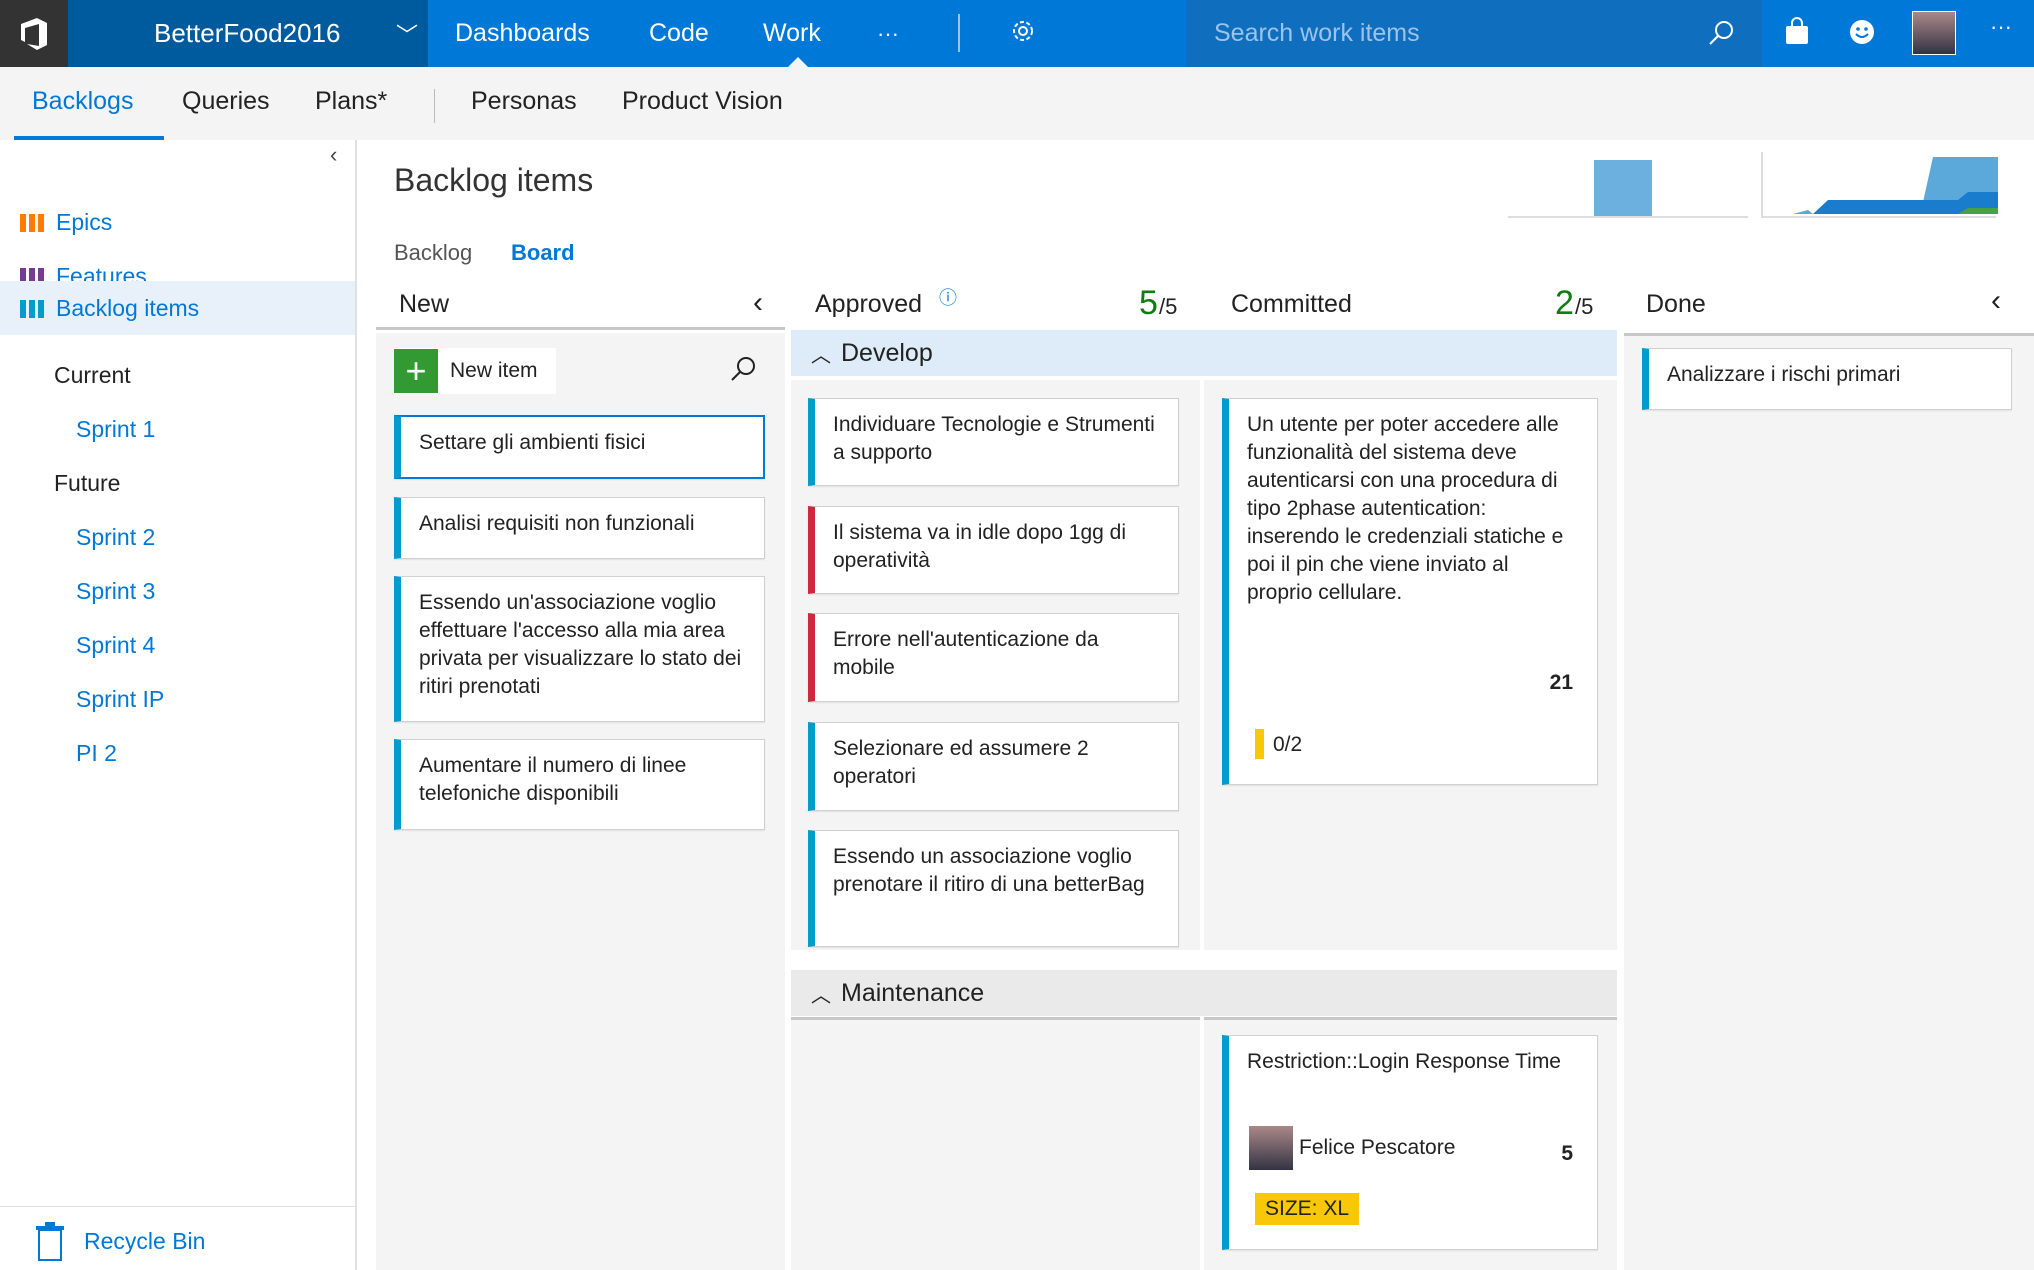 The height and width of the screenshot is (1270, 2034). I want to click on sidebar-item-epics: Epics, so click(177, 222).